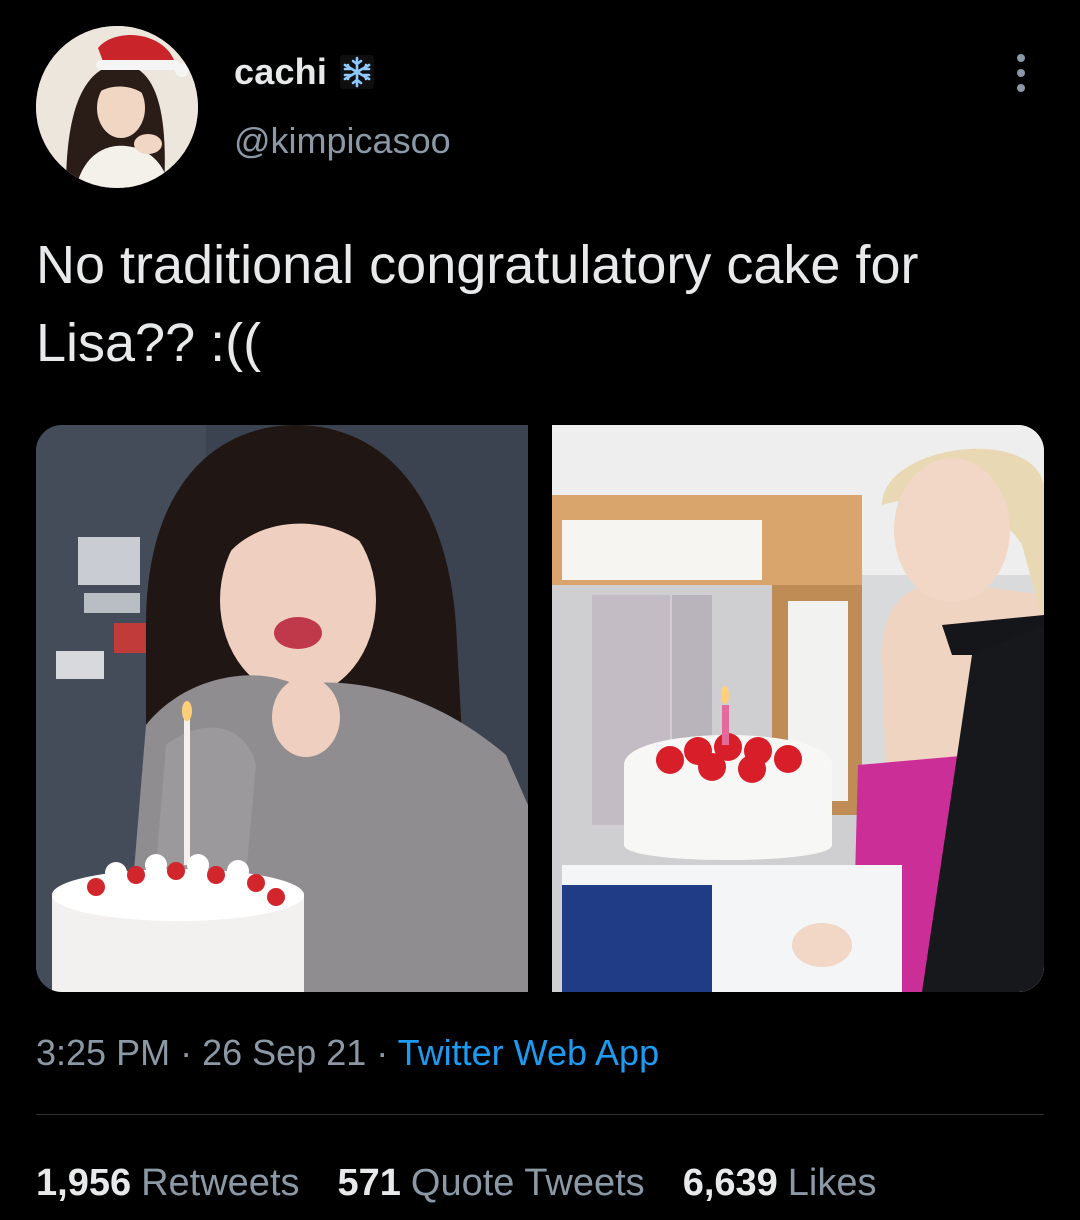 This screenshot has width=1080, height=1220. Describe the element at coordinates (528, 1052) in the screenshot. I see `tweet-source-link: Twitter Web App` at that location.